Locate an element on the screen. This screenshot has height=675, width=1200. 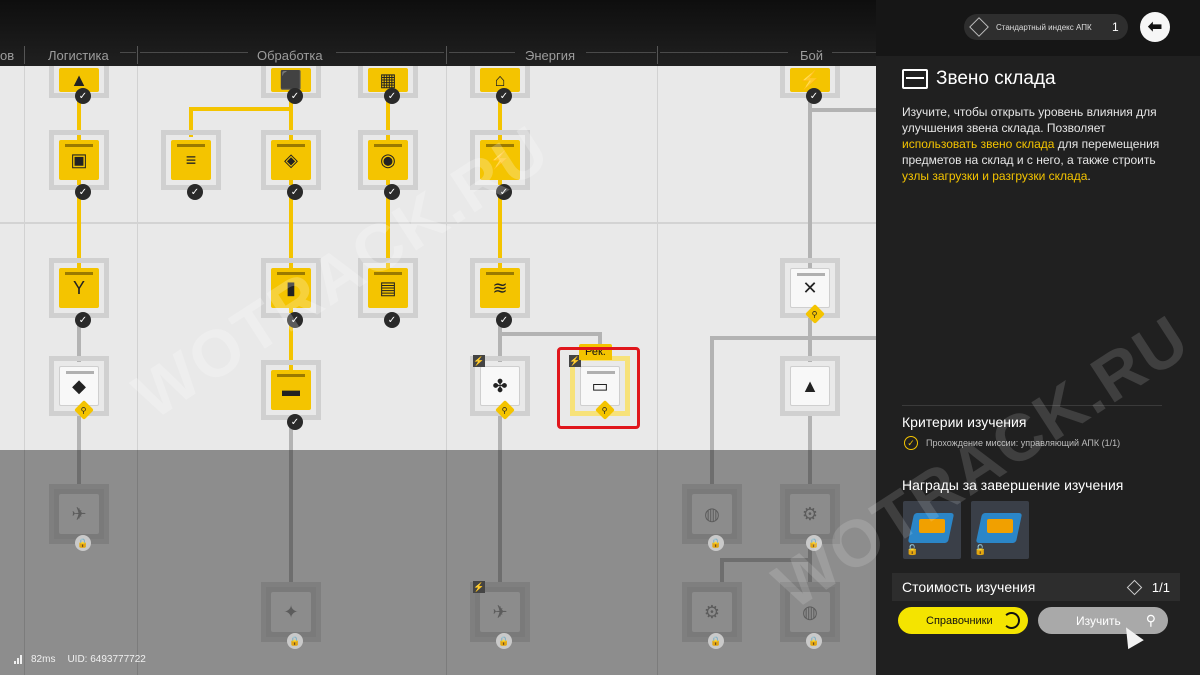
research-cost-row: Стоимость изучения 1/1 is located at coordinates (1036, 587).